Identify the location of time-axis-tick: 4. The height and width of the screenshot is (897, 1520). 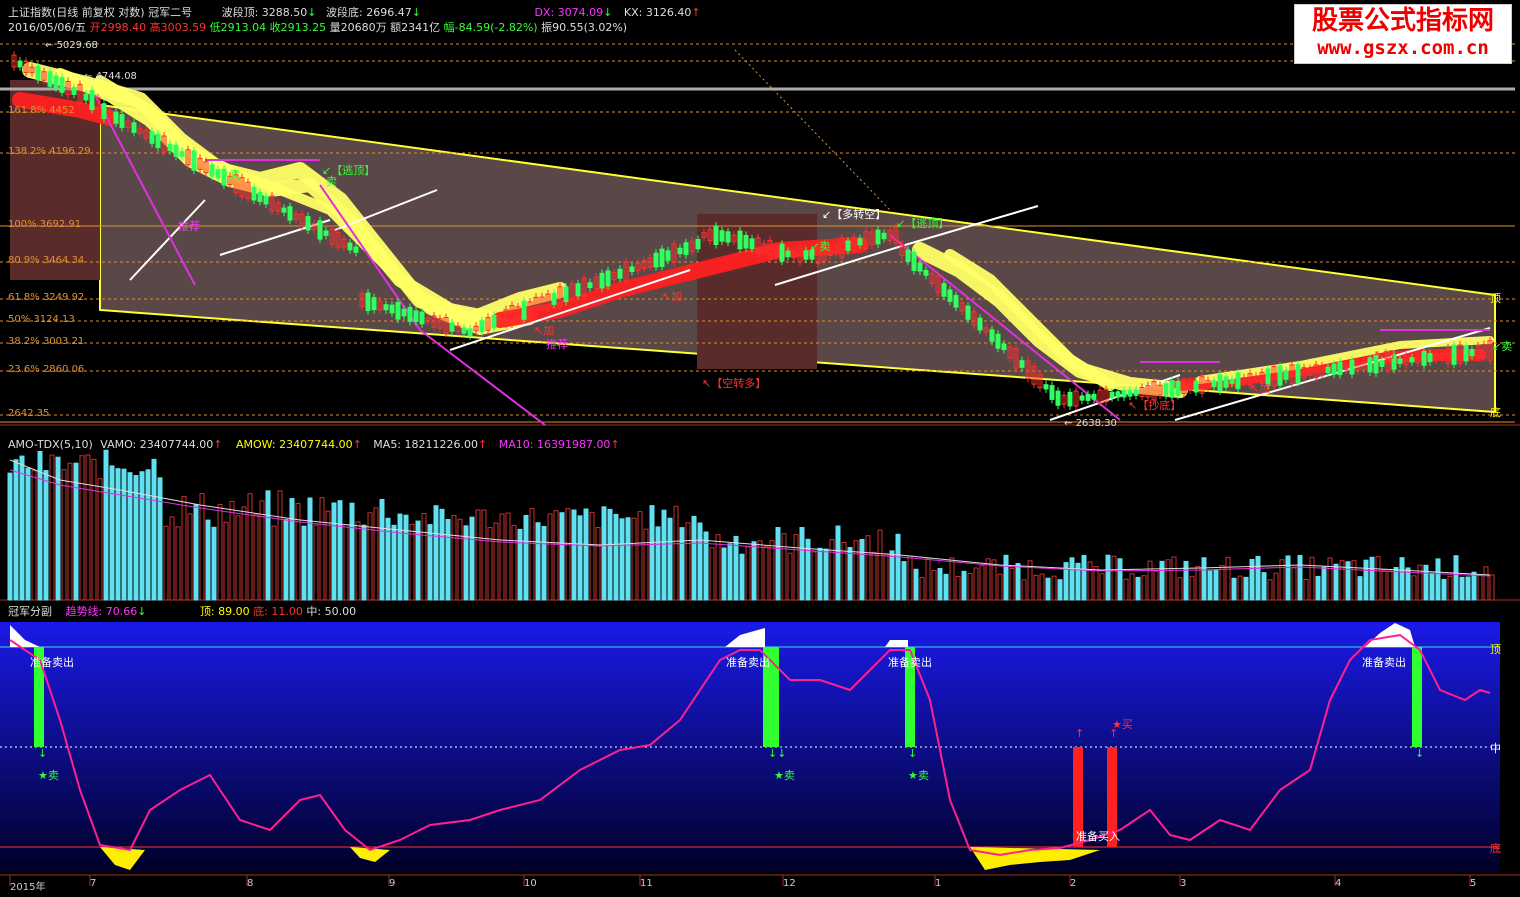
(1338, 883).